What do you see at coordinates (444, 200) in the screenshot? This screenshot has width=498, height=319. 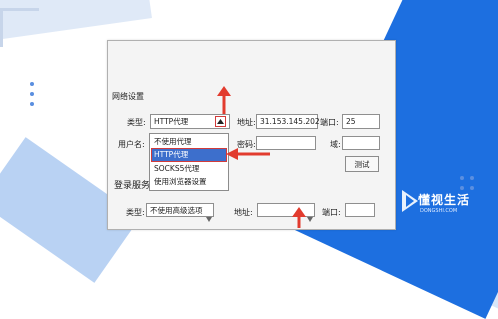 I see `watermark-text: 懂视生活` at bounding box center [444, 200].